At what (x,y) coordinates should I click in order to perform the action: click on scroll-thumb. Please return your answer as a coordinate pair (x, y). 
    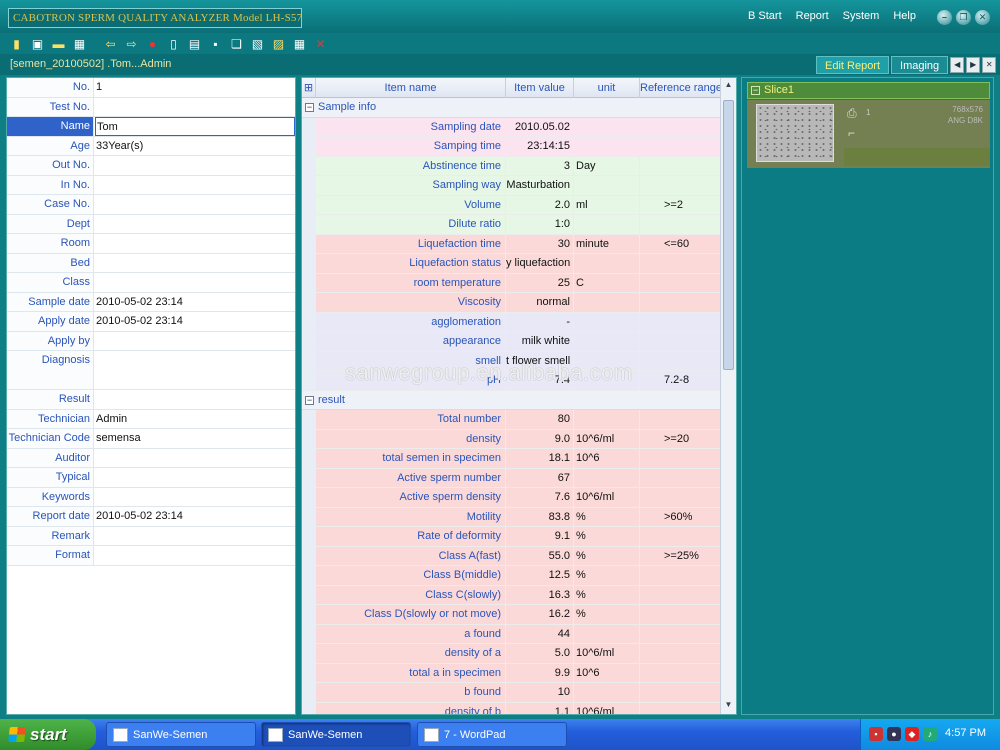
    Looking at the image, I should click on (728, 235).